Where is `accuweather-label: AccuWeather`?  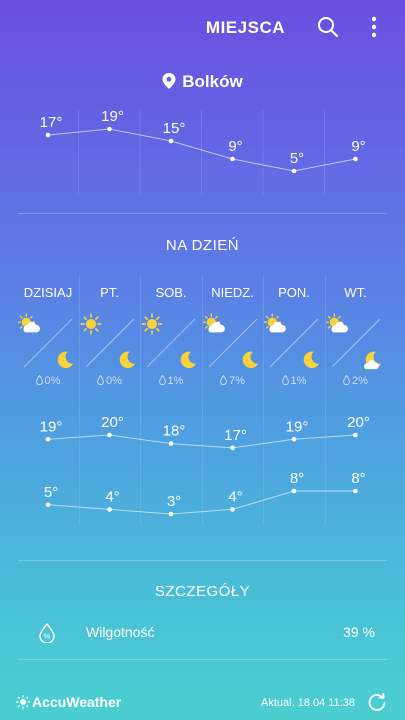
accuweather-label: AccuWeather is located at coordinates (77, 702).